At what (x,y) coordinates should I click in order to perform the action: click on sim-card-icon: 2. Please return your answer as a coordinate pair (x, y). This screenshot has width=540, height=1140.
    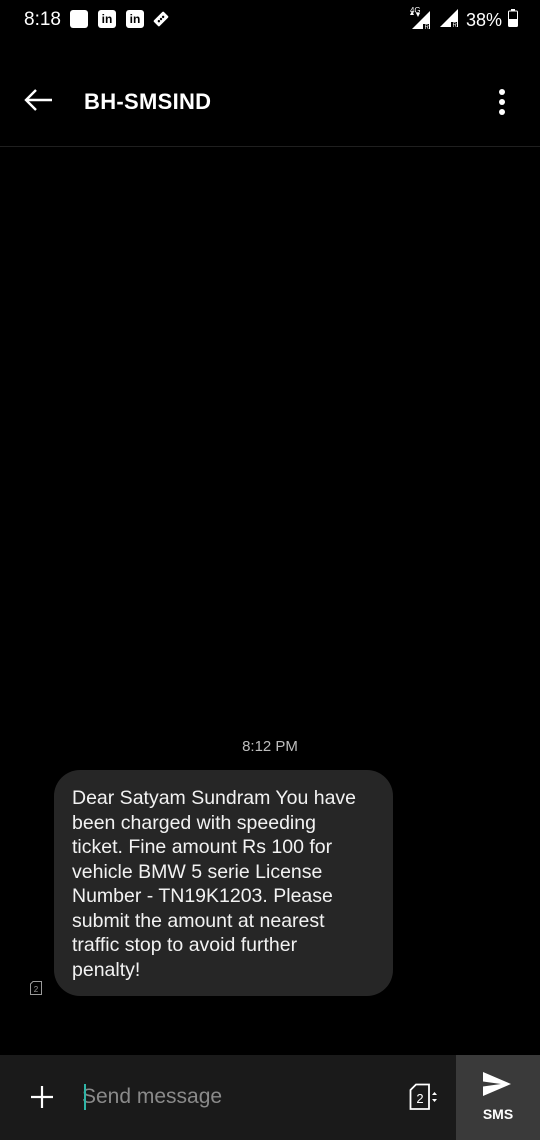
    Looking at the image, I should click on (423, 1096).